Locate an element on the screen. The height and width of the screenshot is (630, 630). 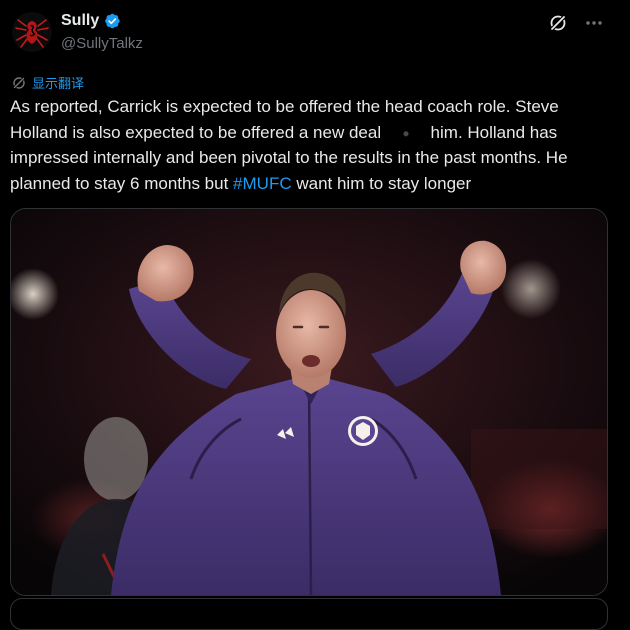
spider-logo-icon is located at coordinates (32, 32).